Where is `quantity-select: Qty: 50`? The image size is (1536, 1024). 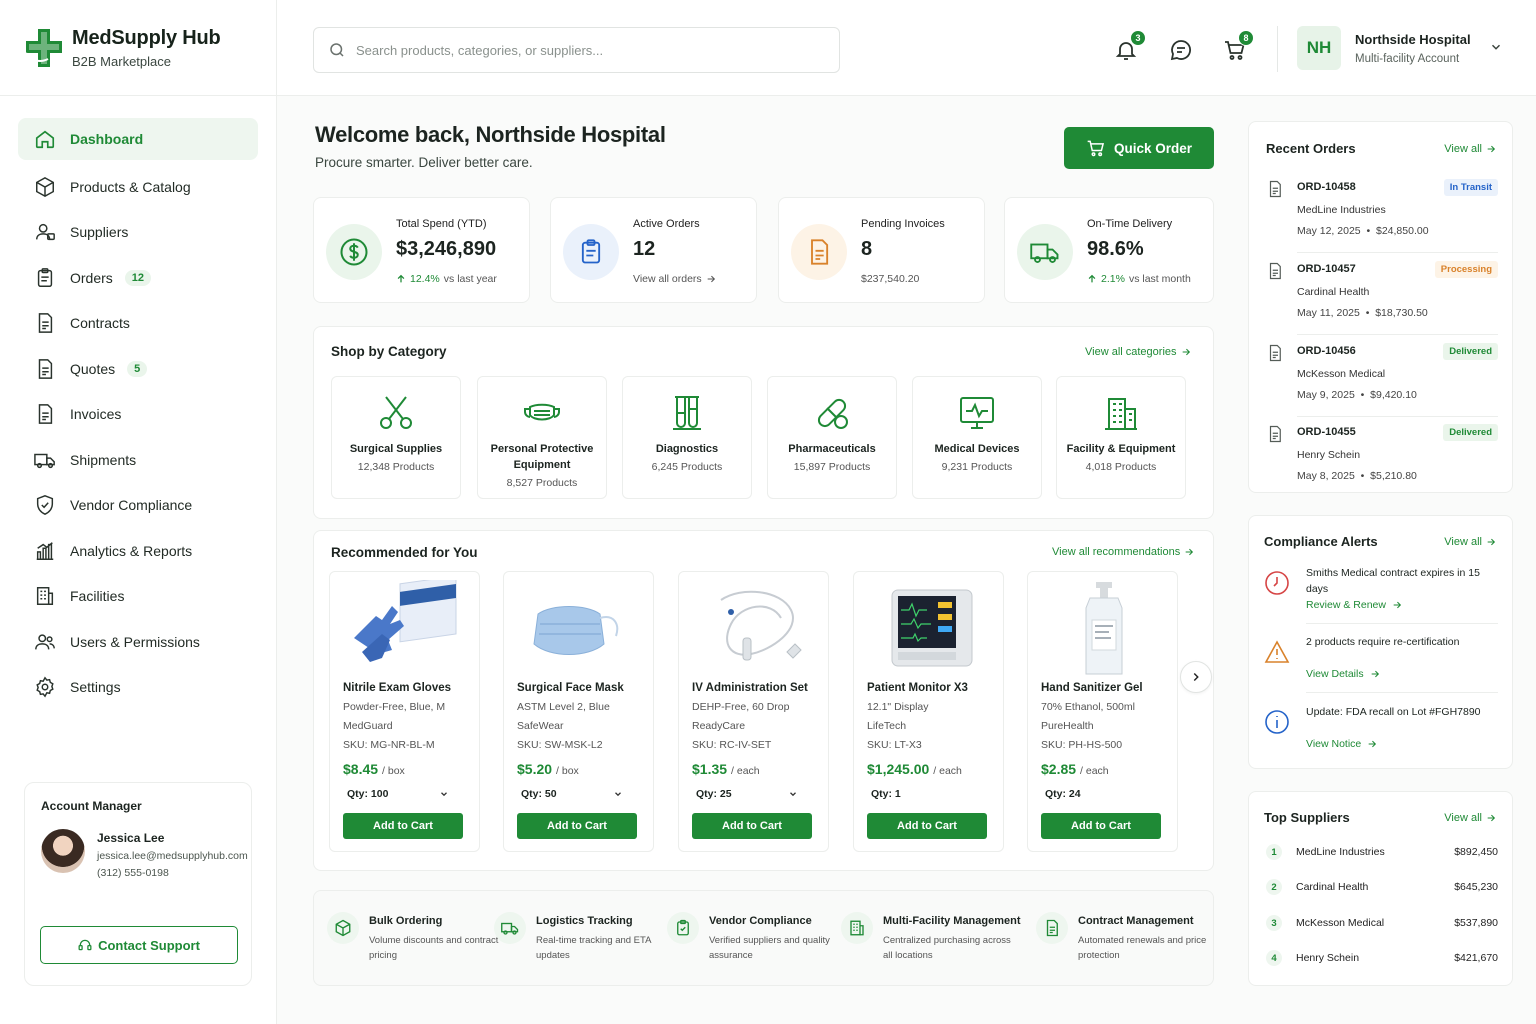
quantity-select: Qty: 50 is located at coordinates (572, 794).